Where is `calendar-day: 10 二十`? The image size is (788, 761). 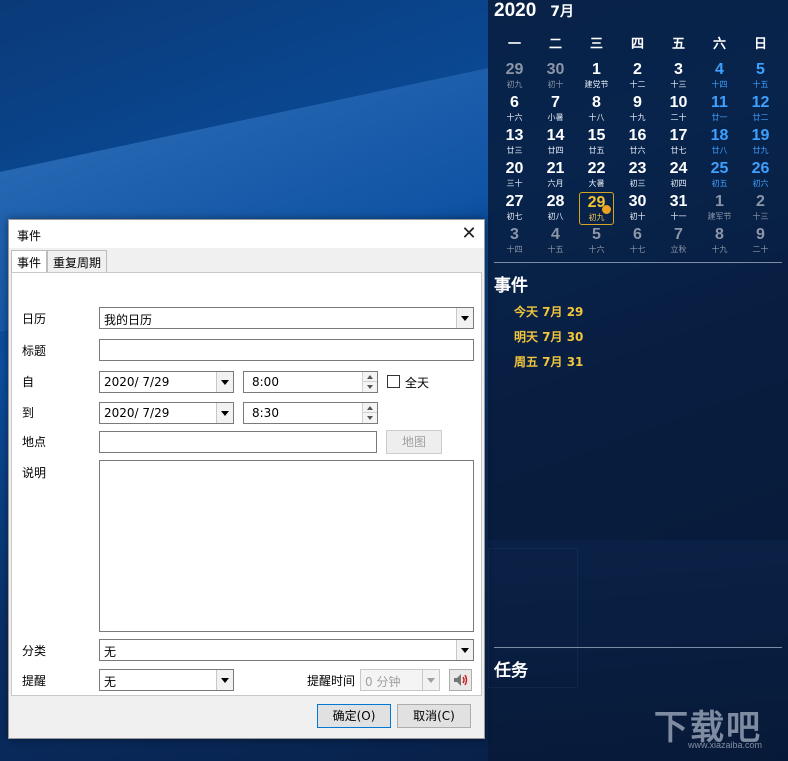 calendar-day: 10 二十 is located at coordinates (678, 109).